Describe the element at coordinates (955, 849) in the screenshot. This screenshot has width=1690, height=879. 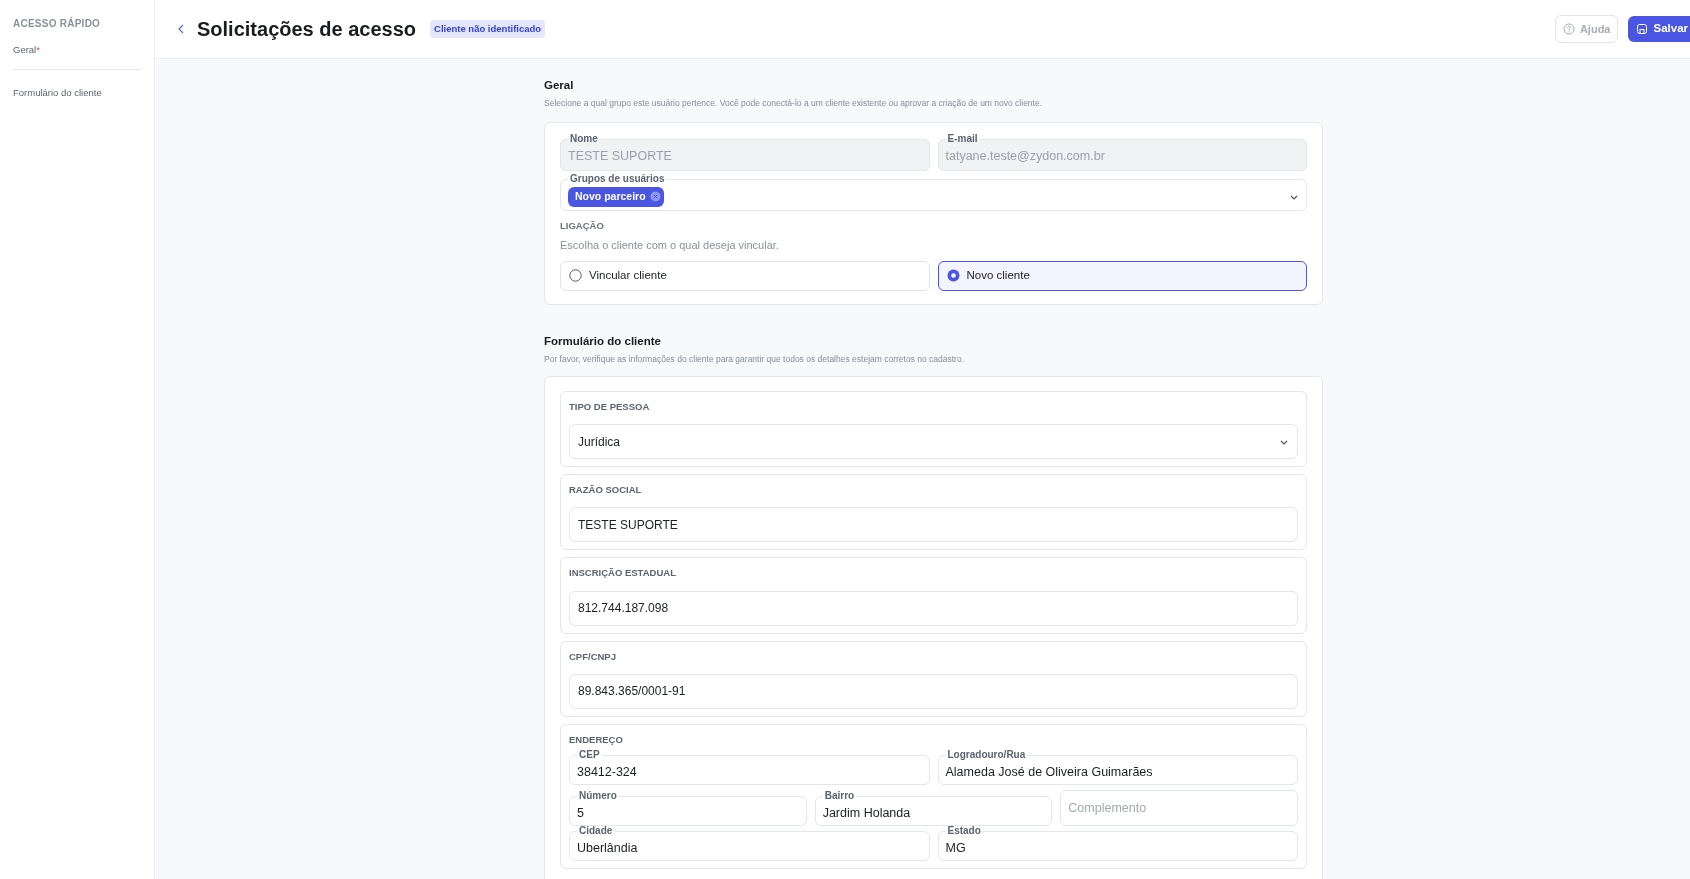
I see `field-value: MG` at that location.